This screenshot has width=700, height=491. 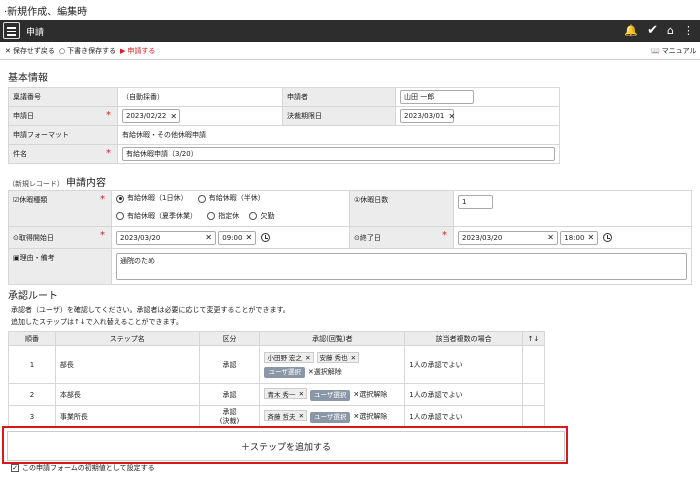 I want to click on leave-type-radio-5: 欠勤, so click(x=261, y=216).